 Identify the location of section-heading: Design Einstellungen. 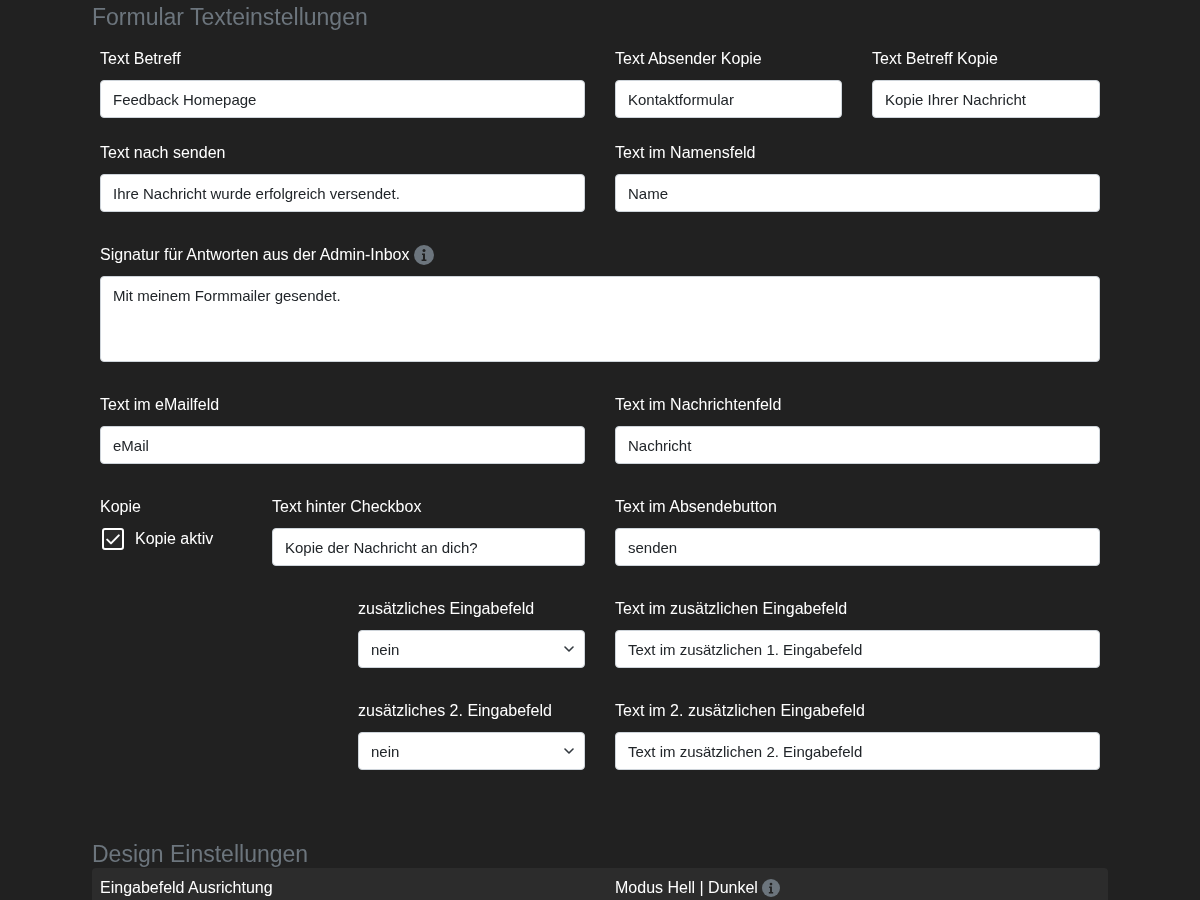
(201, 854).